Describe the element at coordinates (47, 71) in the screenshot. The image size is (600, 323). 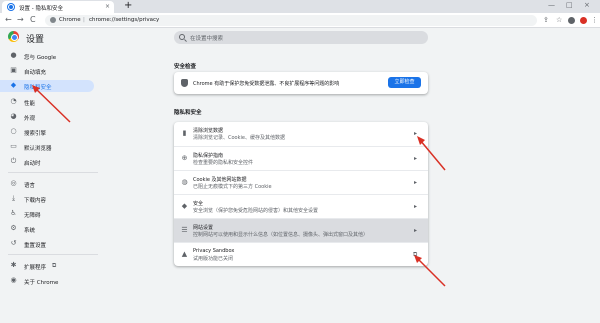
I see `sidebar-item-autofill: ▣ 自动填充` at that location.